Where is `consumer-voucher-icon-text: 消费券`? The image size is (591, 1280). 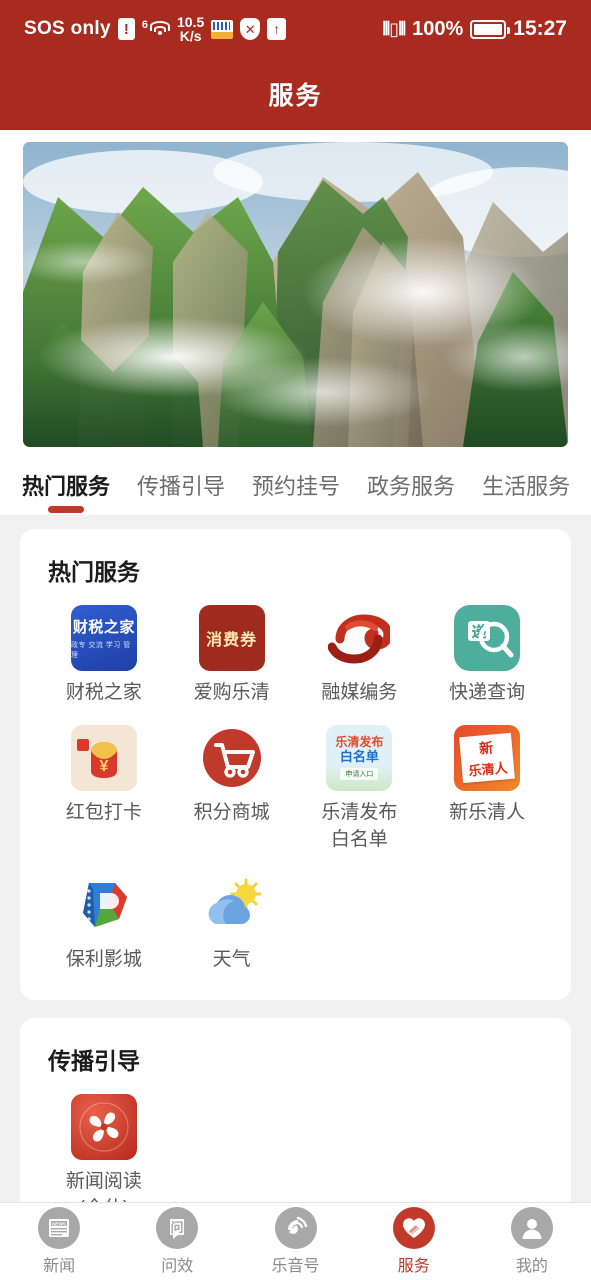
consumer-voucher-icon-text: 消费券 is located at coordinates (232, 640).